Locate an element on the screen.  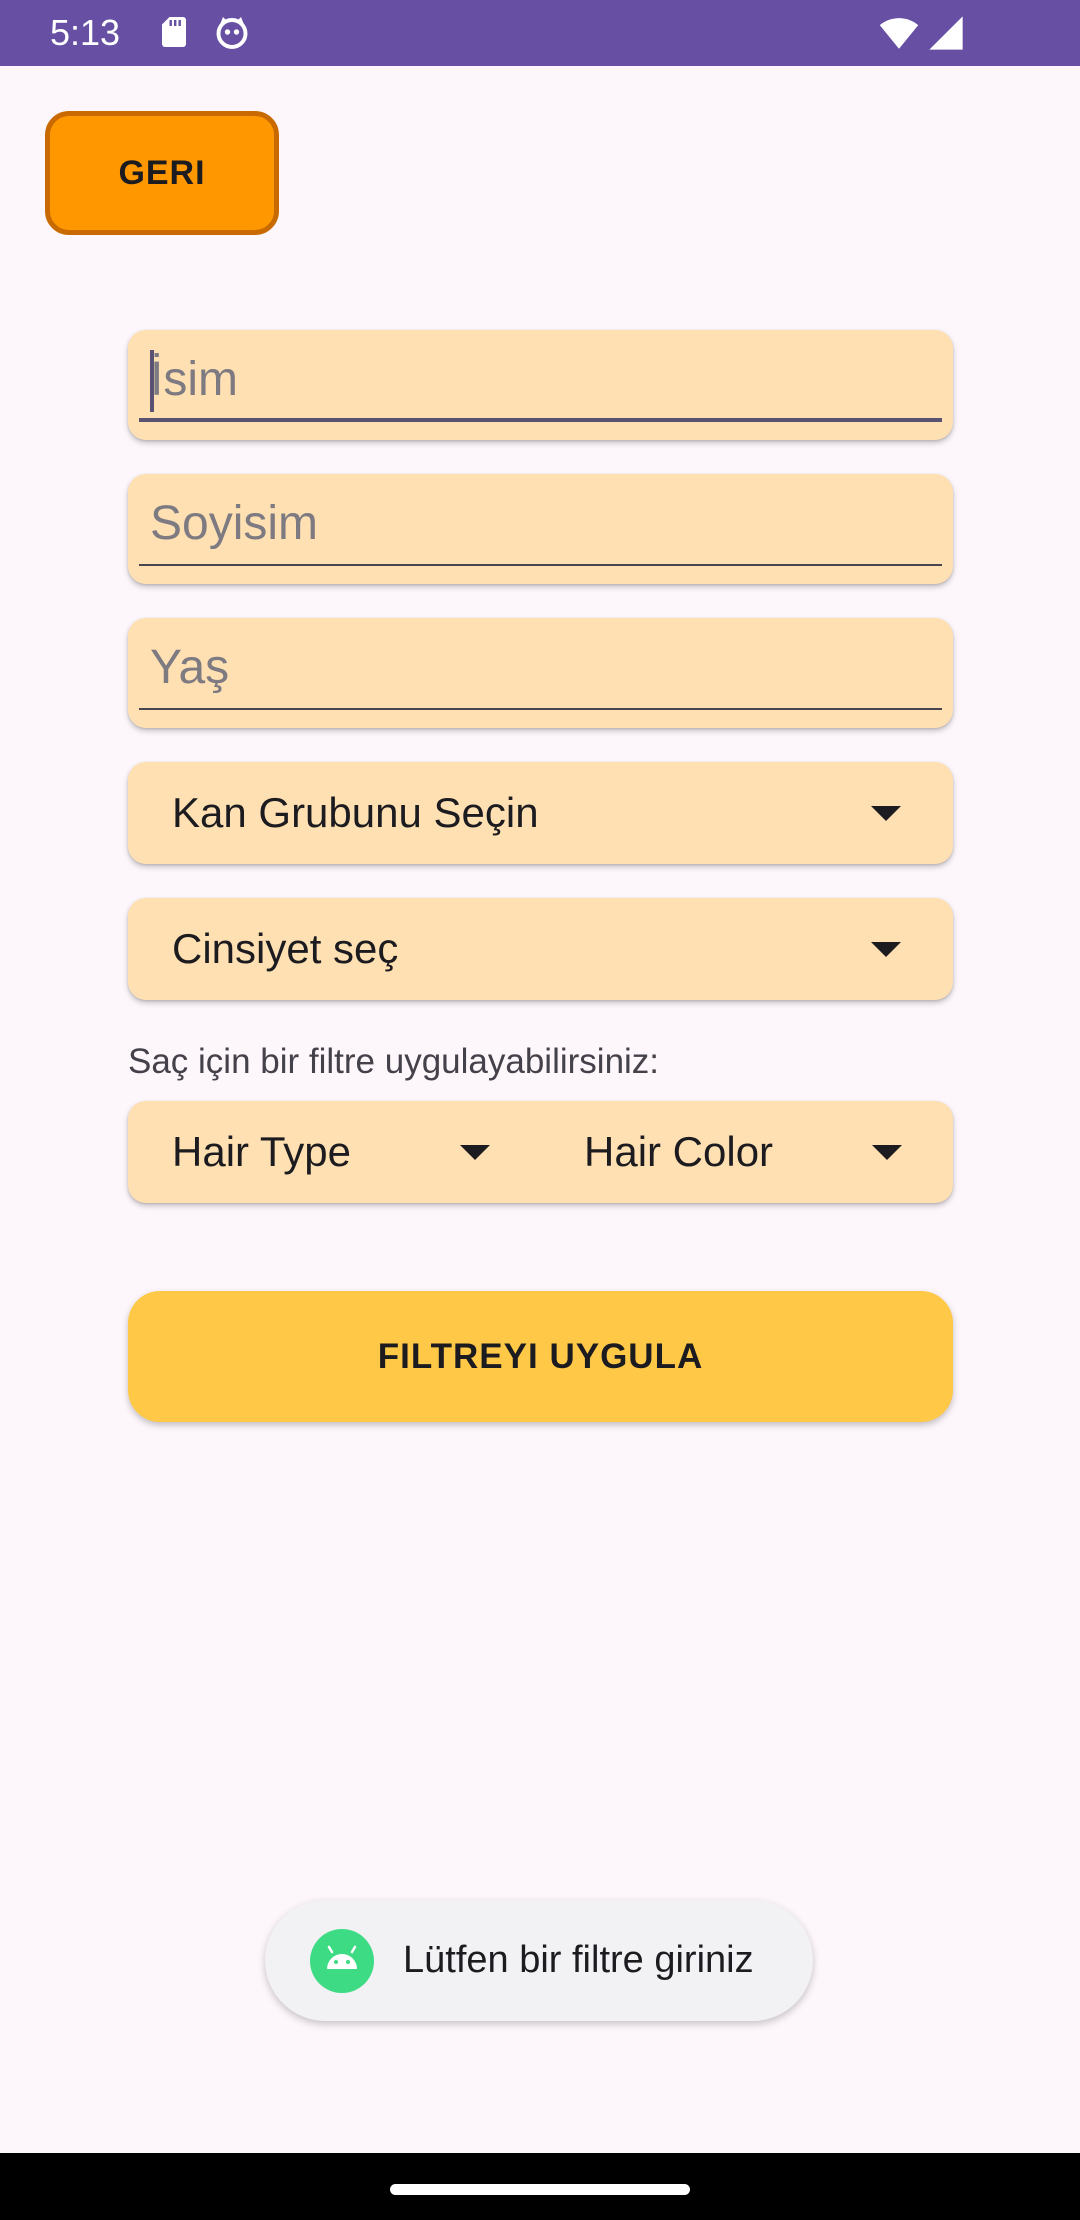
gender-selected: Cinsiyet seç is located at coordinates (285, 948).